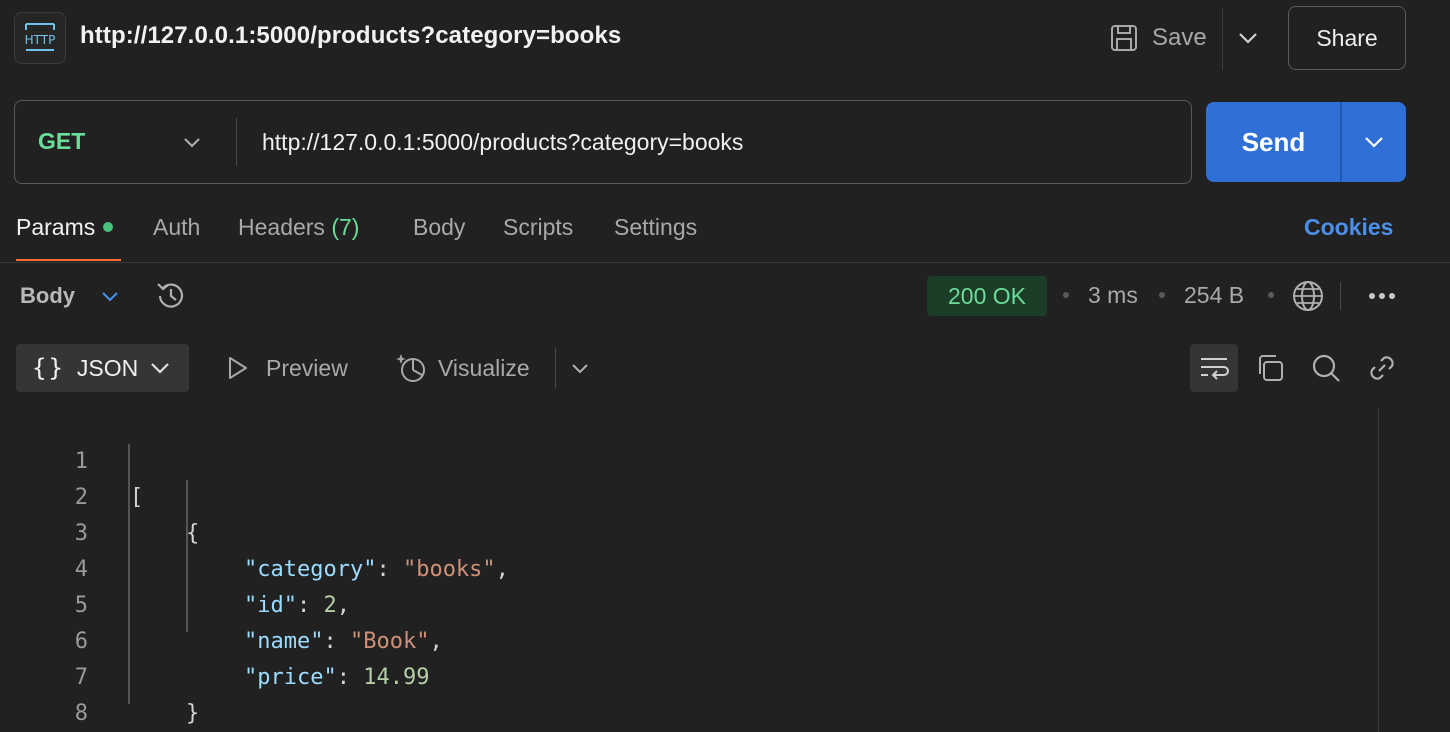  Describe the element at coordinates (412, 368) in the screenshot. I see `visualize-icon` at that location.